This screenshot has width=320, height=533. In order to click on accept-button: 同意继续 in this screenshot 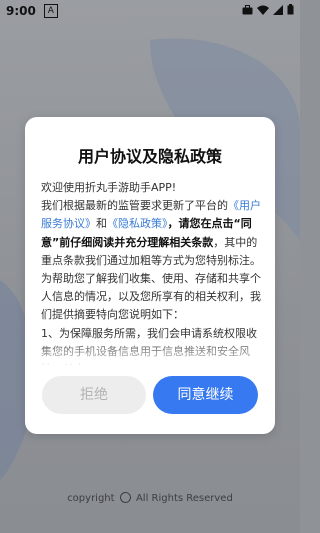, I will do `click(205, 395)`.